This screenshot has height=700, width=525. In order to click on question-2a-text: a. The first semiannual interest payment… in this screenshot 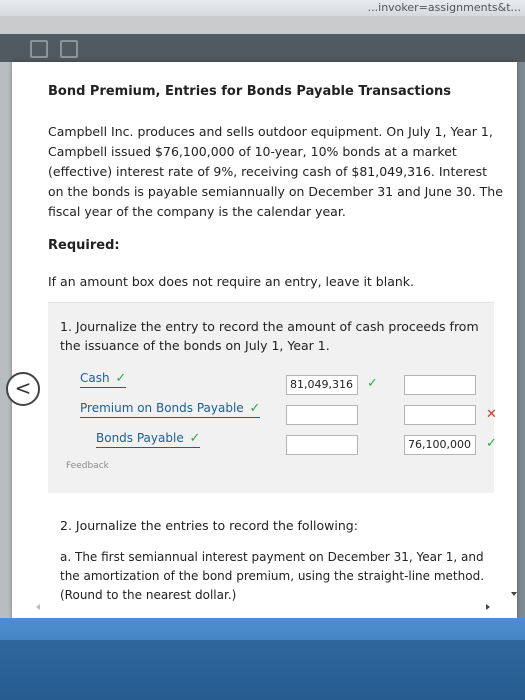, I will do `click(272, 576)`.